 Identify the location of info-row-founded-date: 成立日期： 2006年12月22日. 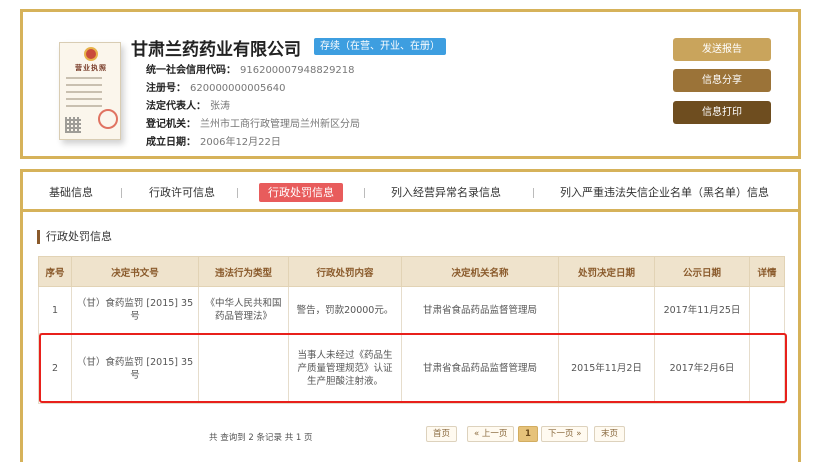
(253, 143).